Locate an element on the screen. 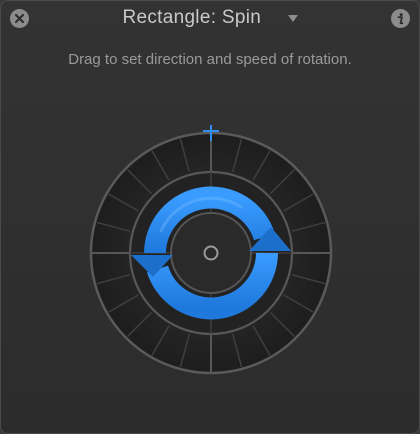 The image size is (420, 434). info-button is located at coordinates (400, 18).